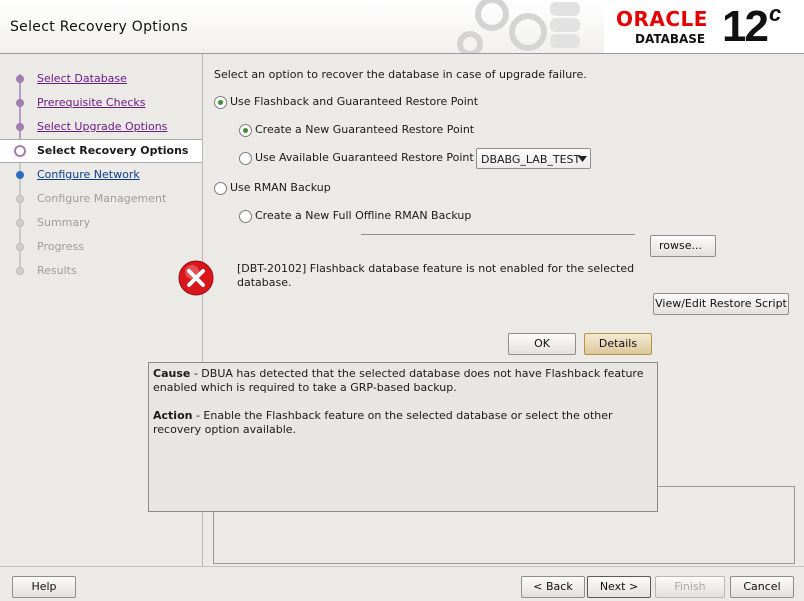 This screenshot has width=804, height=601. Describe the element at coordinates (662, 19) in the screenshot. I see `oracle-brand: ORACLE` at that location.